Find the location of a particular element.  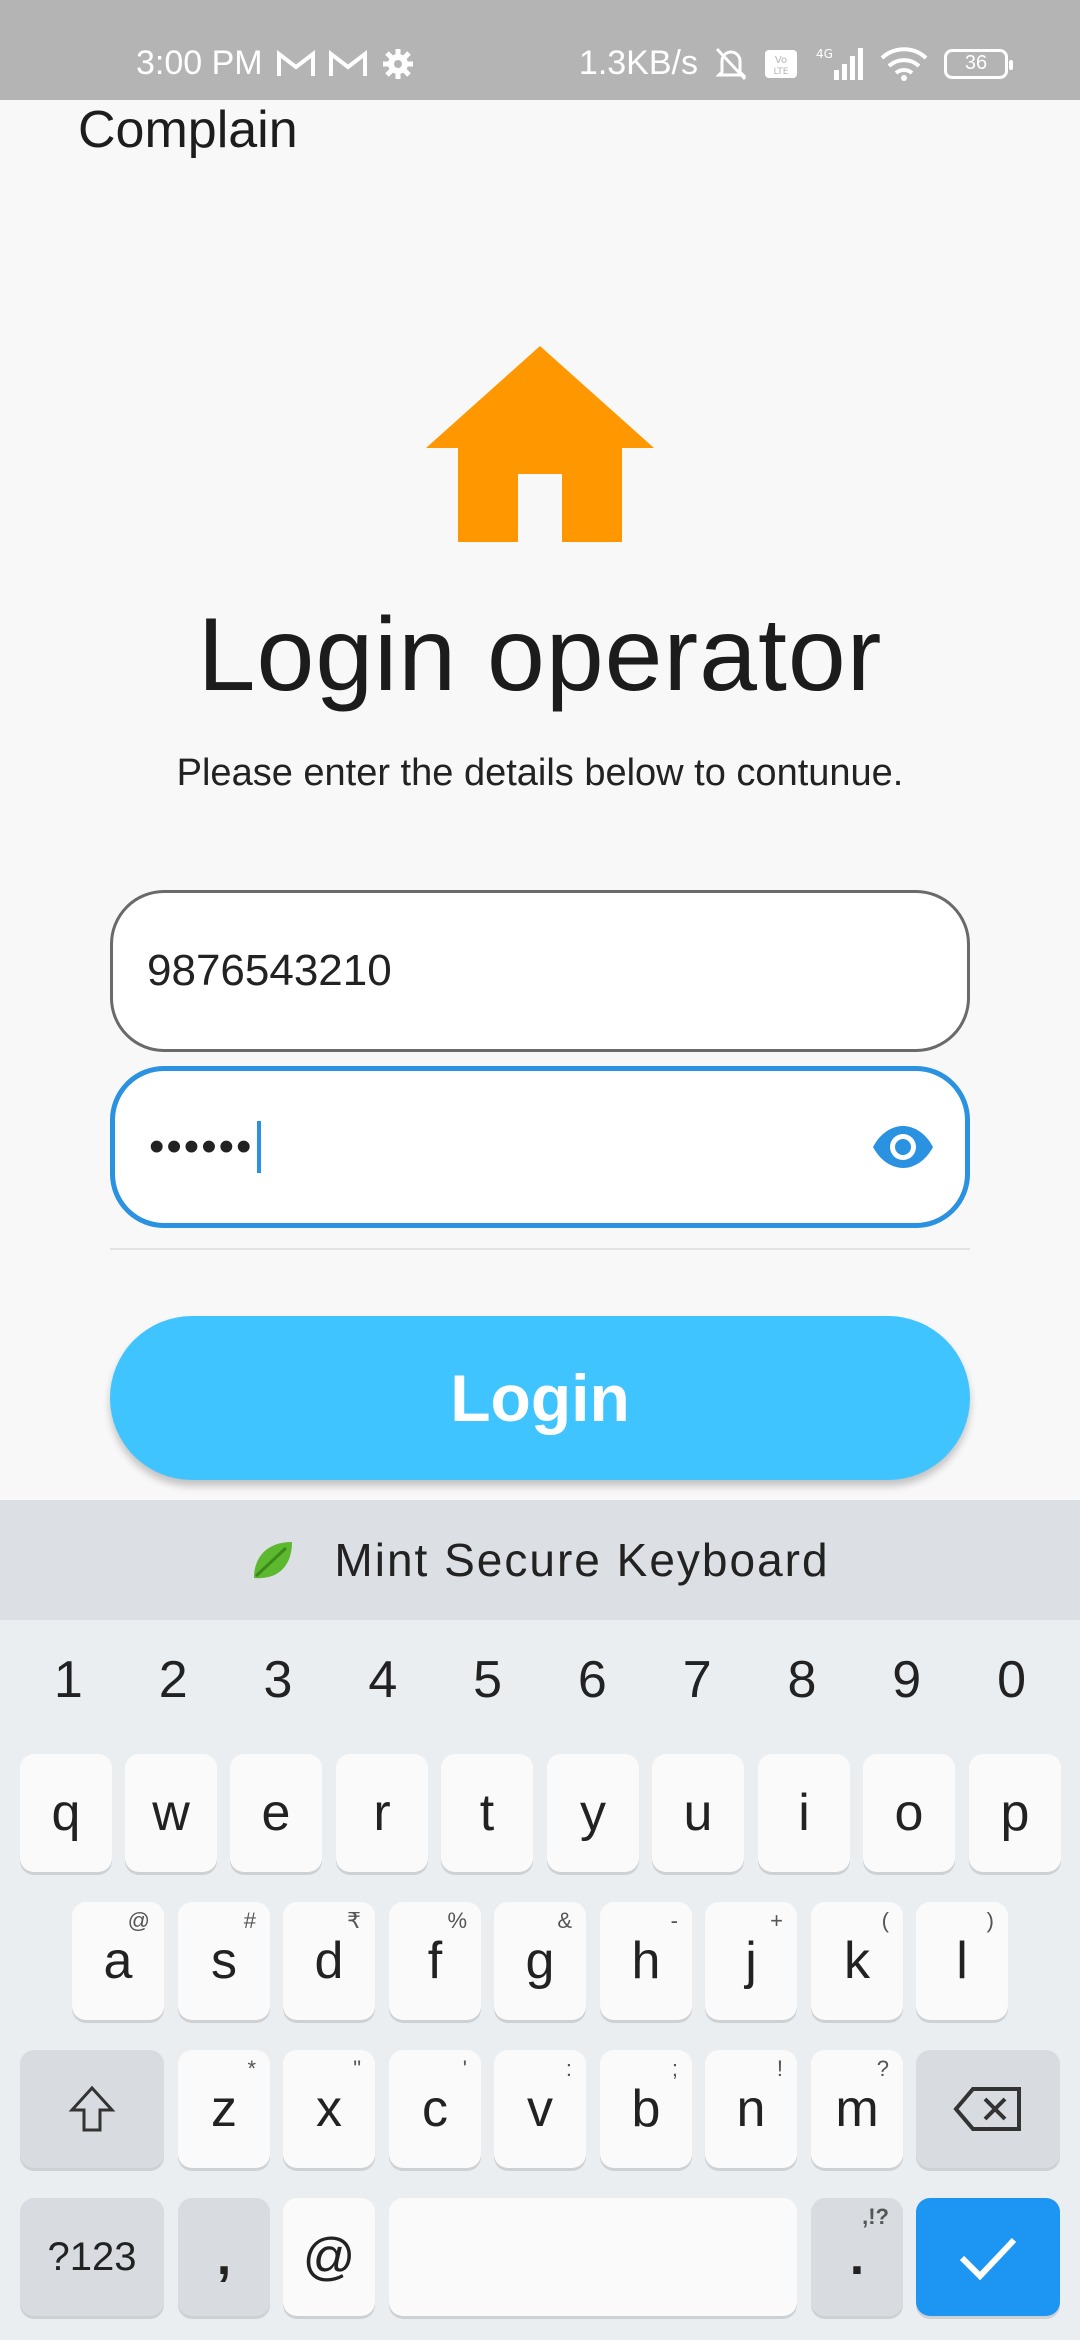

network-speed: 1.3KB/s is located at coordinates (638, 63).